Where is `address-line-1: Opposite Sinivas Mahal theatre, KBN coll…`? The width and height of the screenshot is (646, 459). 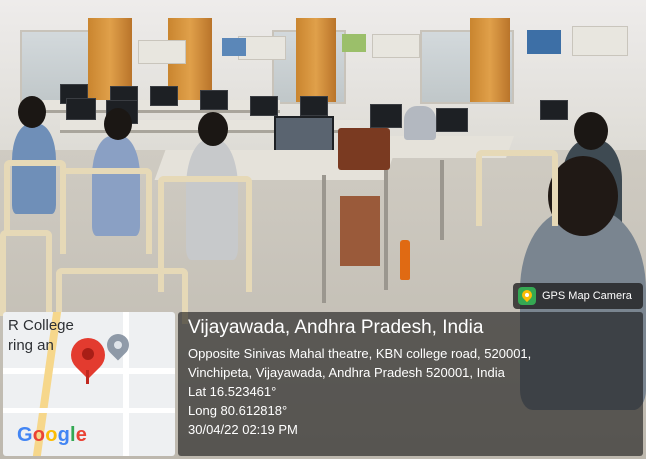
address-line-1: Opposite Sinivas Mahal theatre, KBN coll… is located at coordinates (360, 353).